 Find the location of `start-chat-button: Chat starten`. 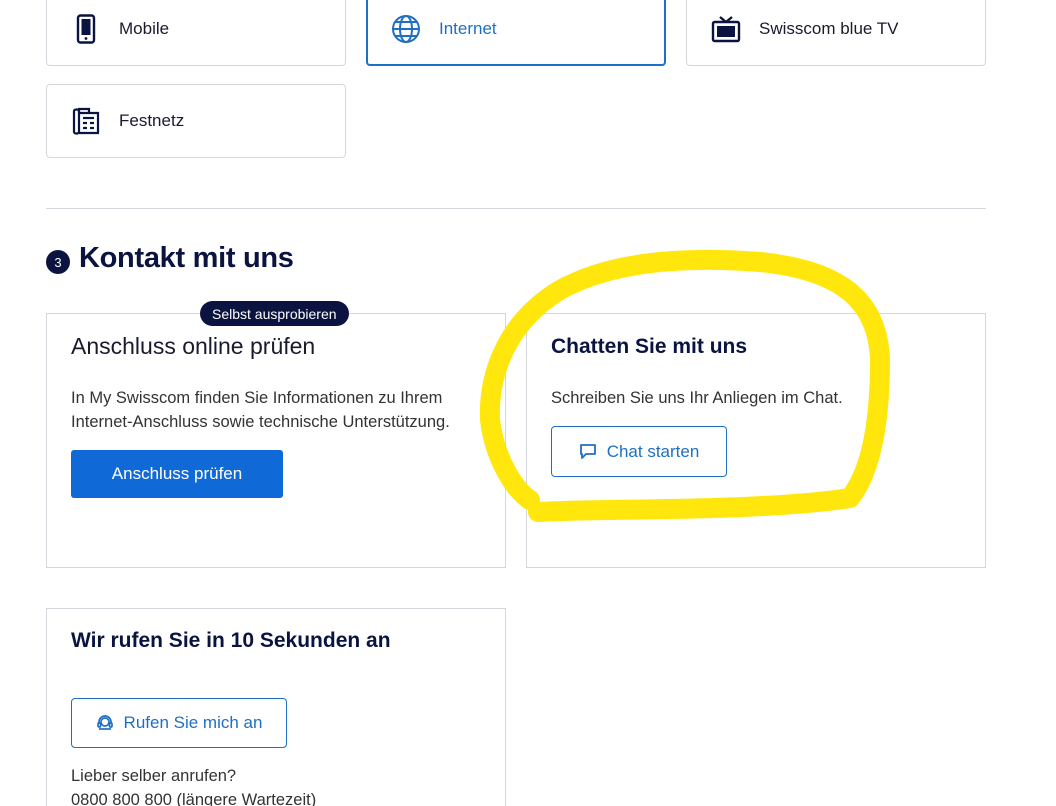

start-chat-button: Chat starten is located at coordinates (639, 451).